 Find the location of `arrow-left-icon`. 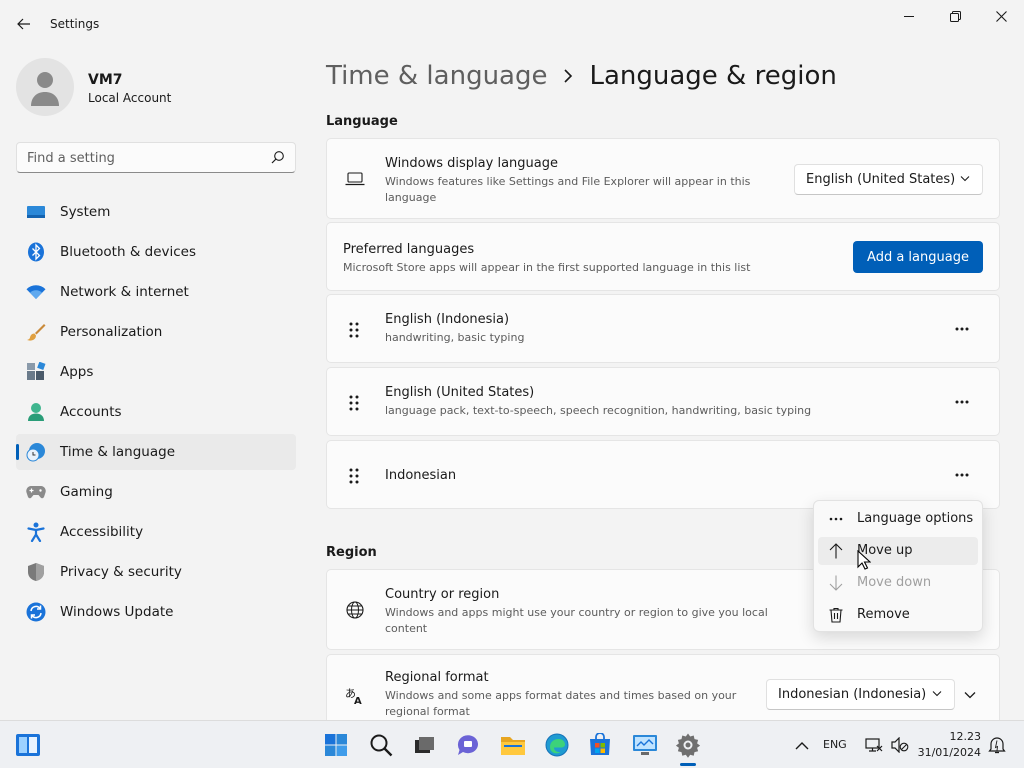

arrow-left-icon is located at coordinates (23, 24).